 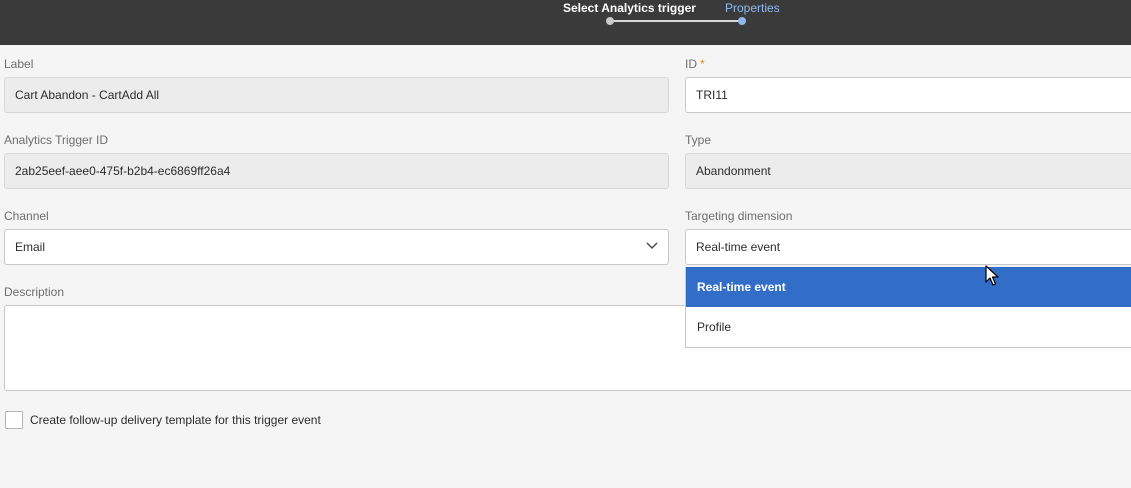 I want to click on analytics-trigger-id-label: Analytics Trigger ID, so click(x=56, y=140).